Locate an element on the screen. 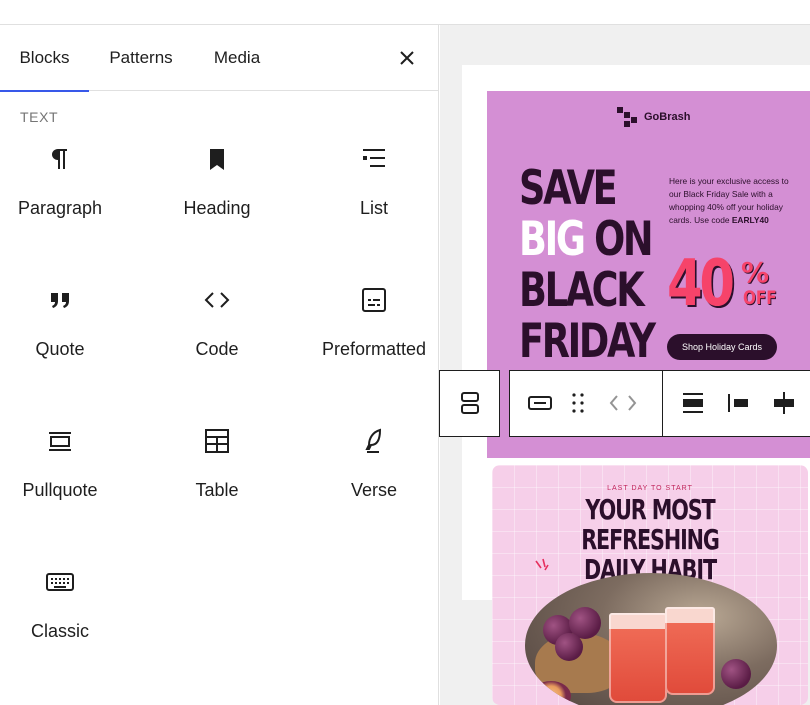 This screenshot has height=705, width=810. close-inserter-button is located at coordinates (407, 58).